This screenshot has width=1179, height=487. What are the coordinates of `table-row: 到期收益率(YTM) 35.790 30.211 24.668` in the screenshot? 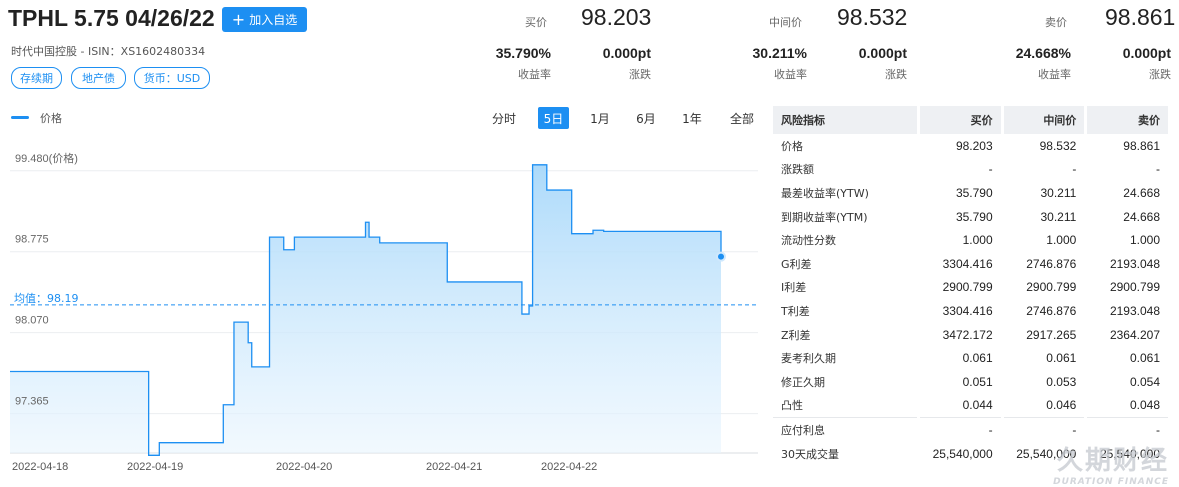 It's located at (970, 217).